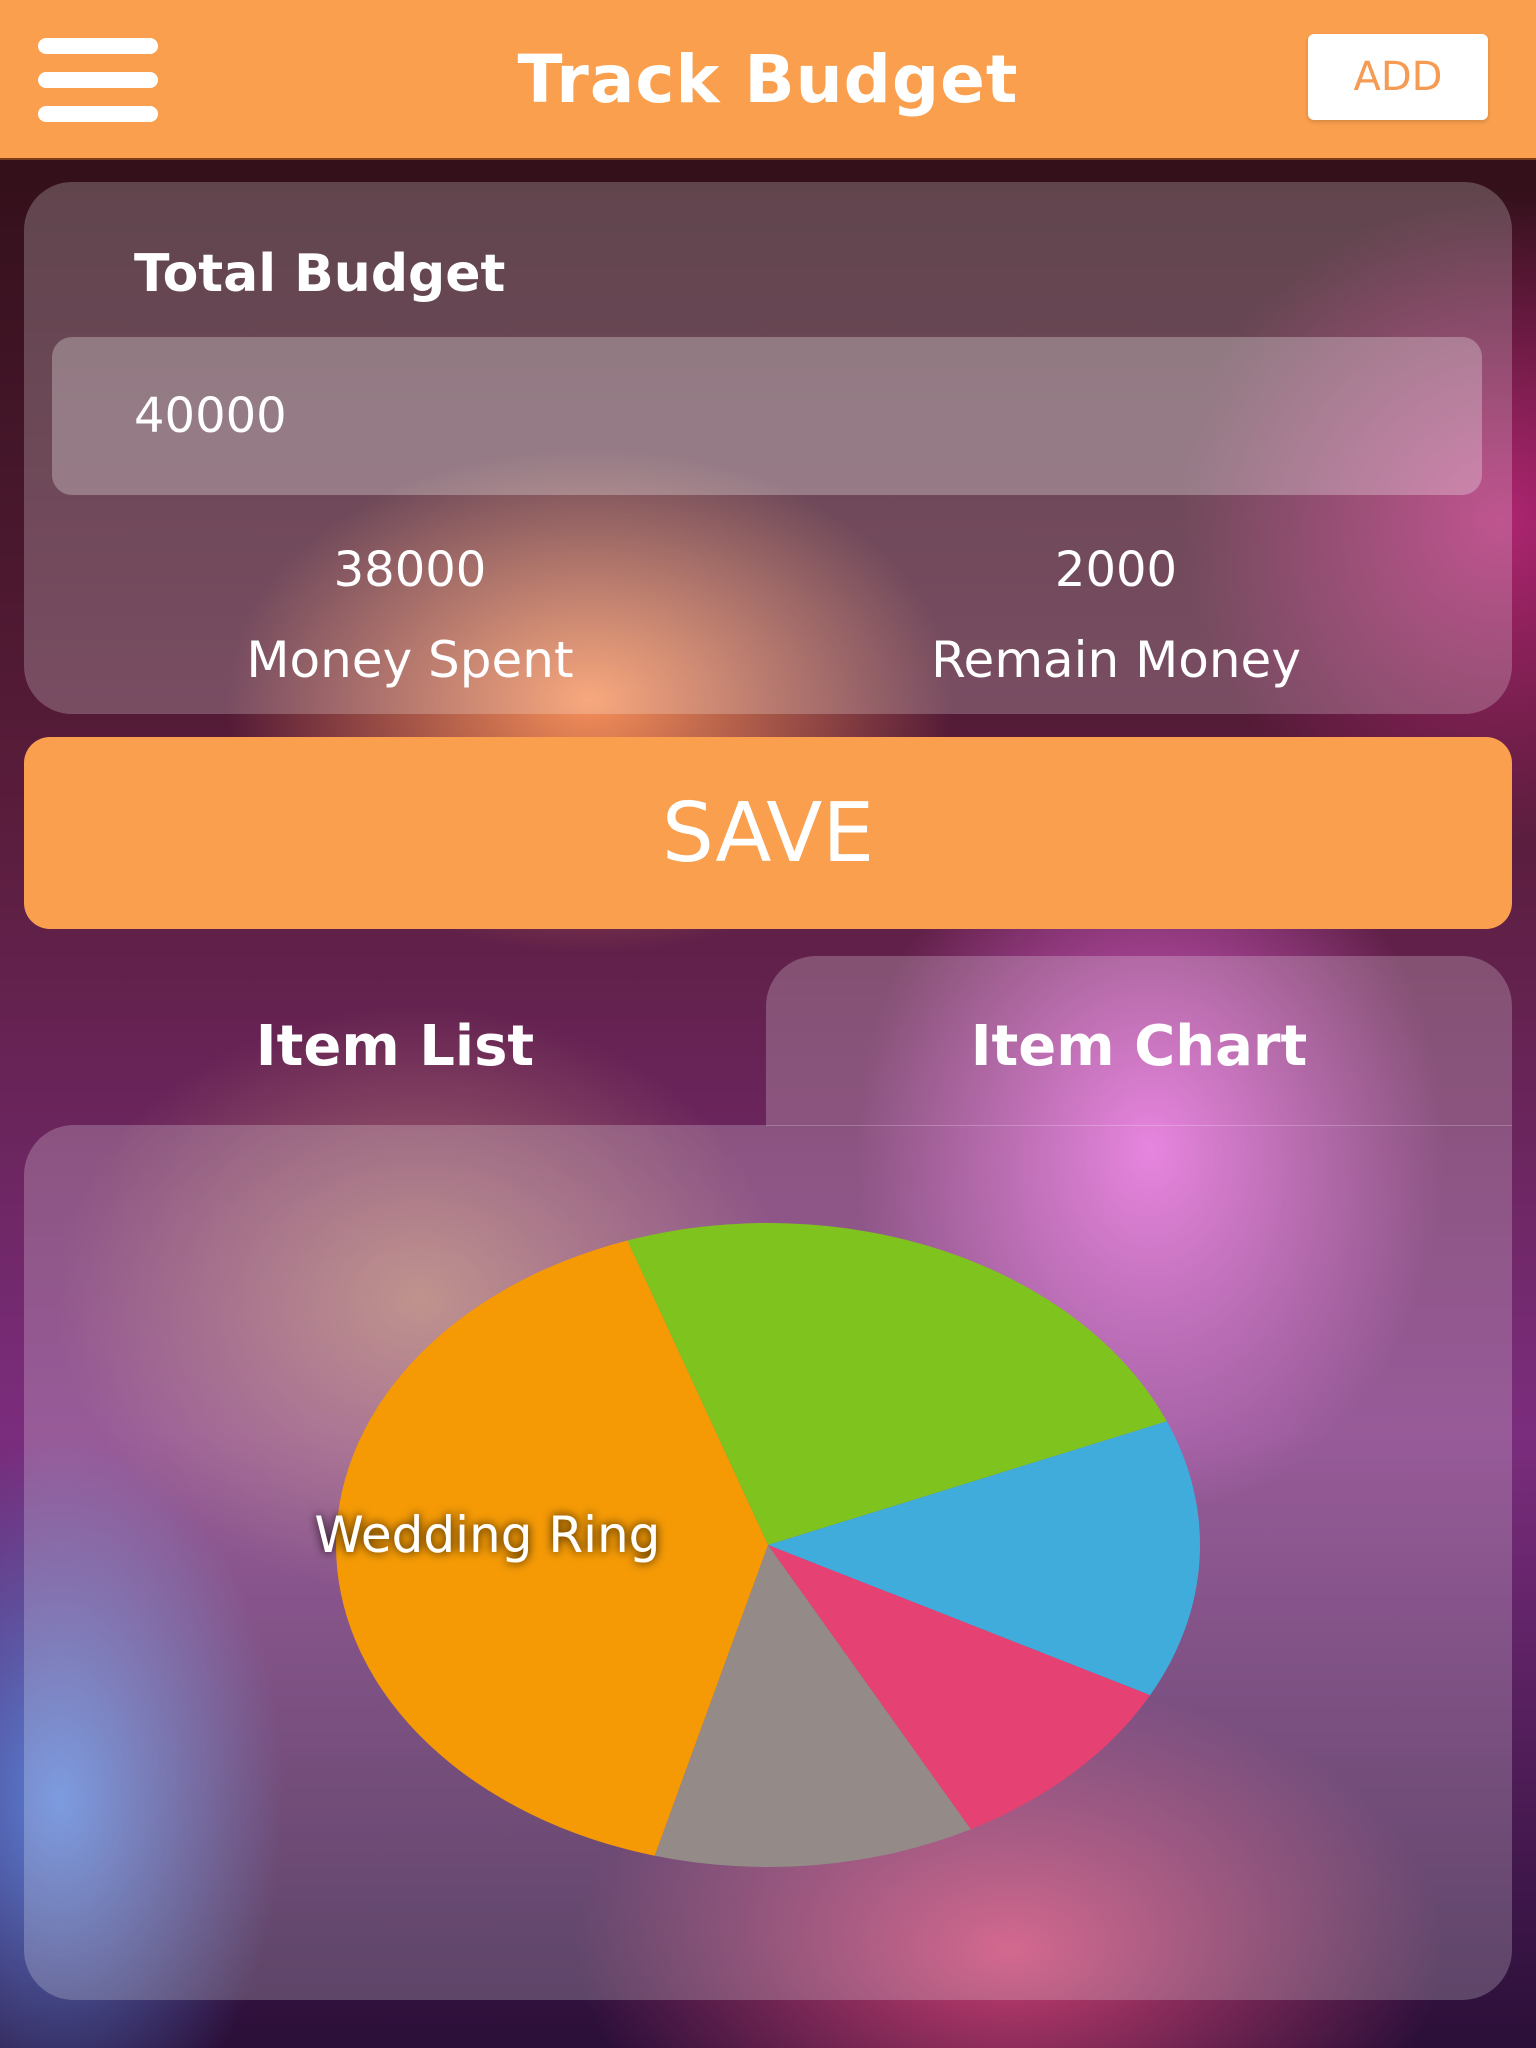 The image size is (1536, 2048). What do you see at coordinates (410, 570) in the screenshot?
I see `money-spent-value: 38000` at bounding box center [410, 570].